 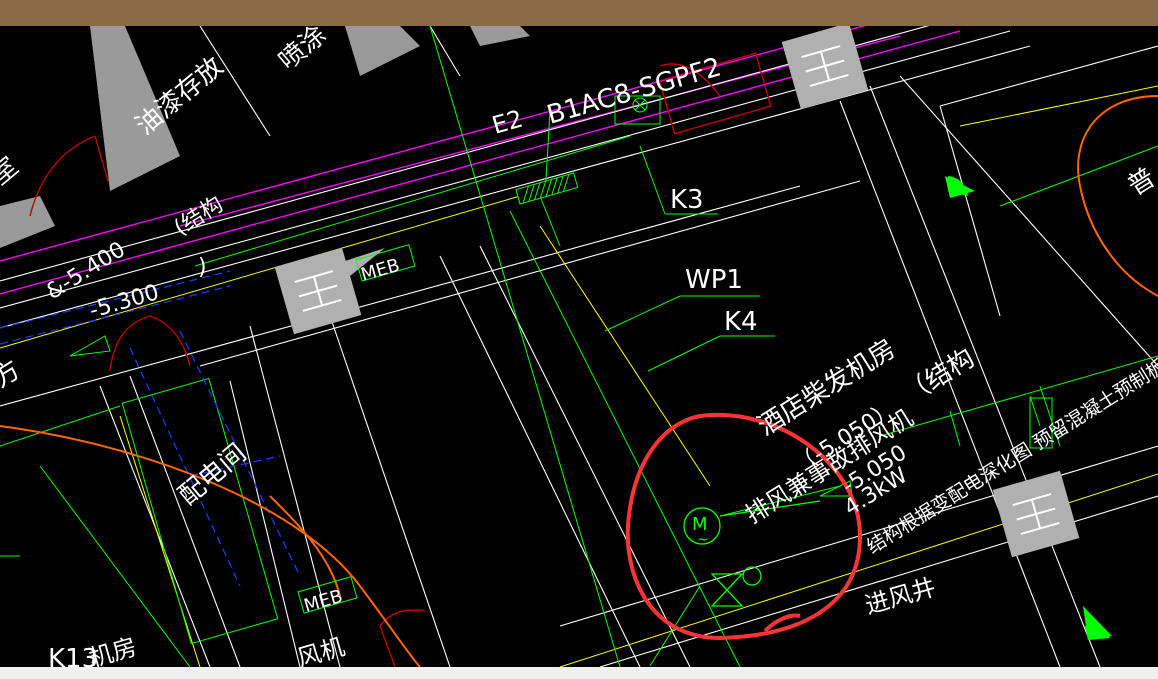 What do you see at coordinates (113, 650) in the screenshot?
I see `label-room-jifang: 机房` at bounding box center [113, 650].